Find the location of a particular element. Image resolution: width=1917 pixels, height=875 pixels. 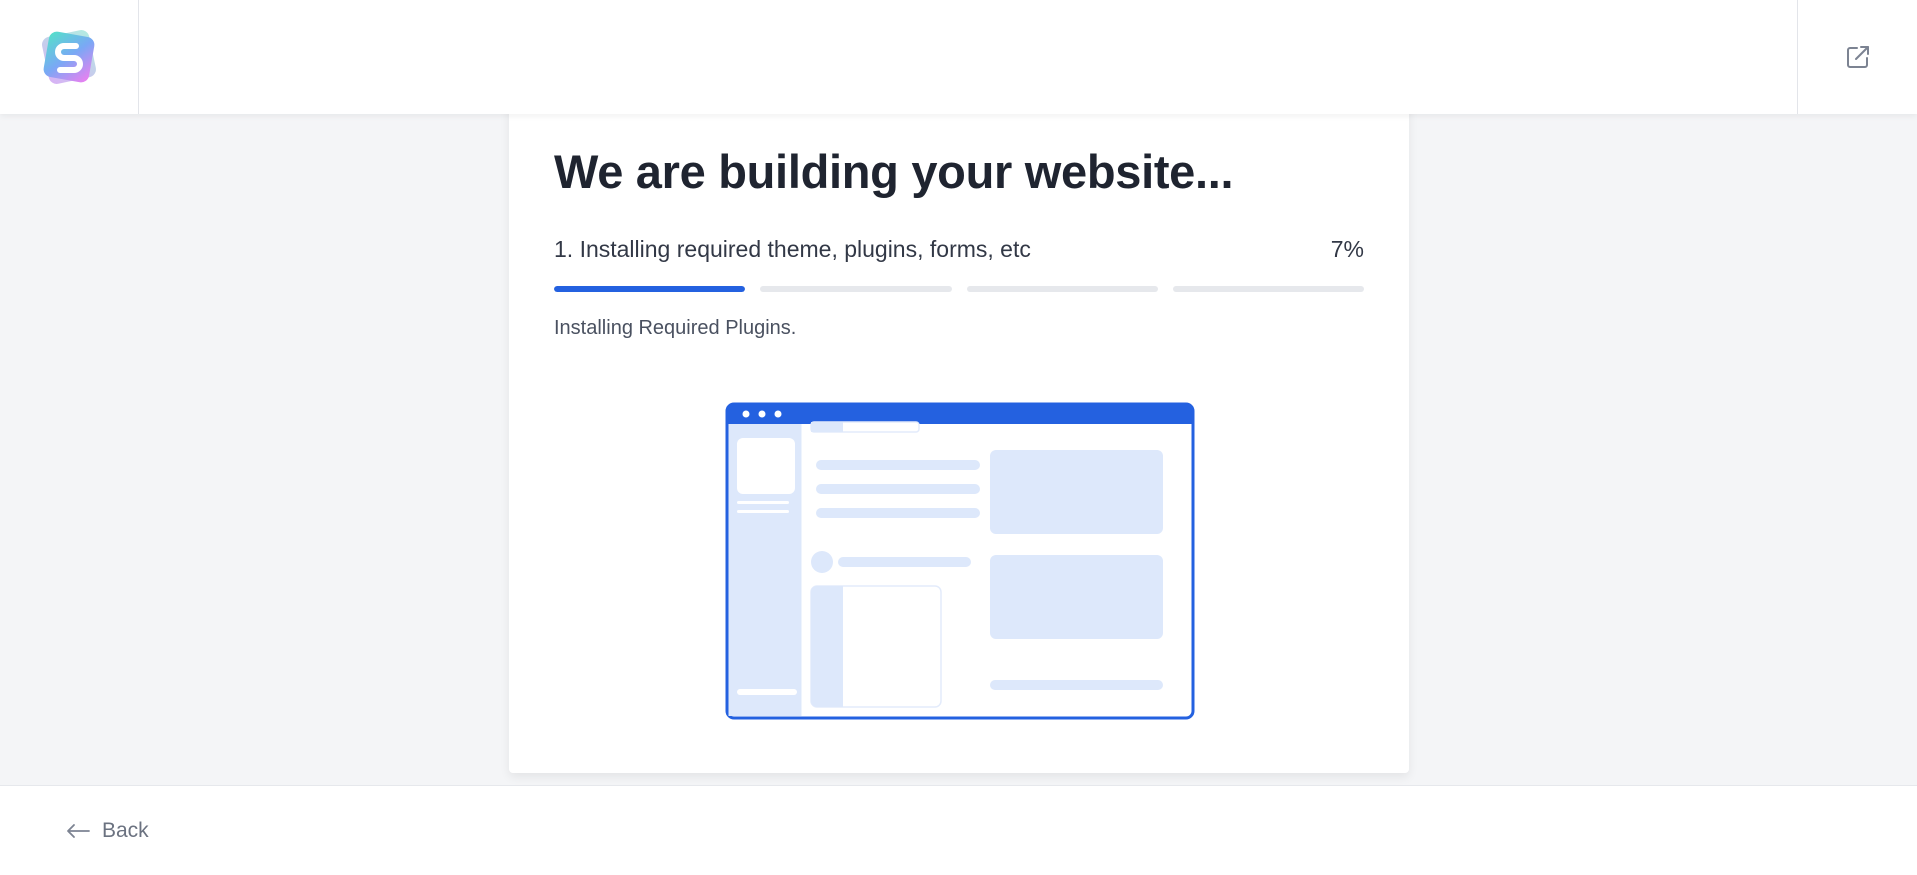

arrow-left-icon is located at coordinates (78, 831).